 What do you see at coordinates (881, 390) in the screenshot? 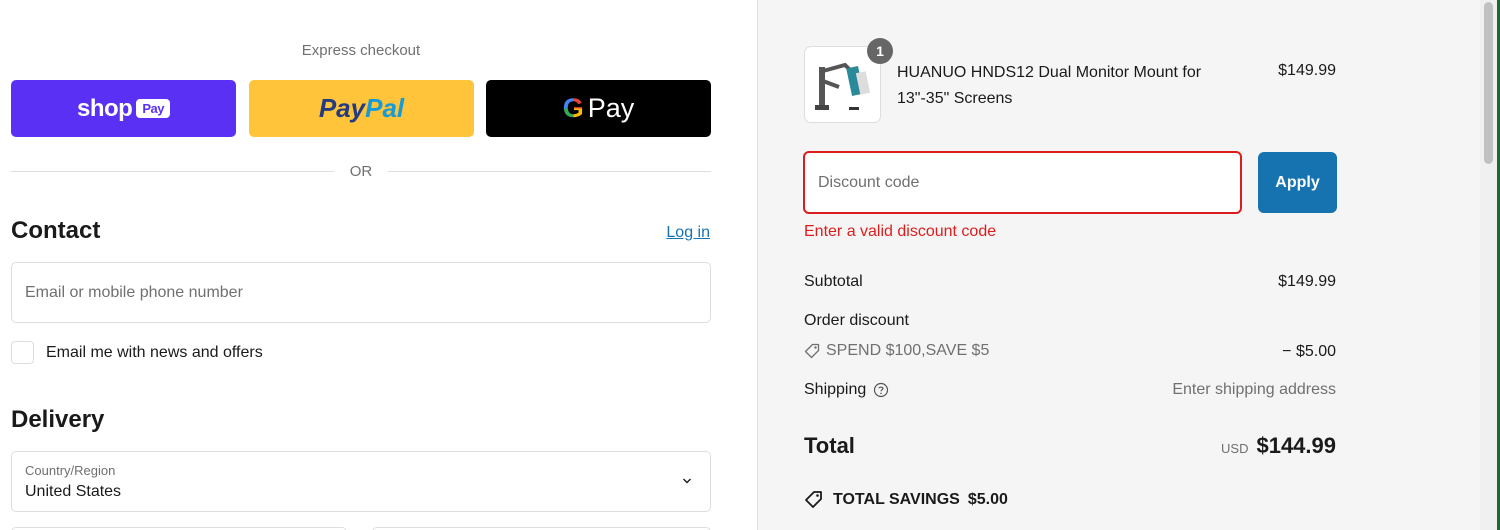
I see `help-icon` at bounding box center [881, 390].